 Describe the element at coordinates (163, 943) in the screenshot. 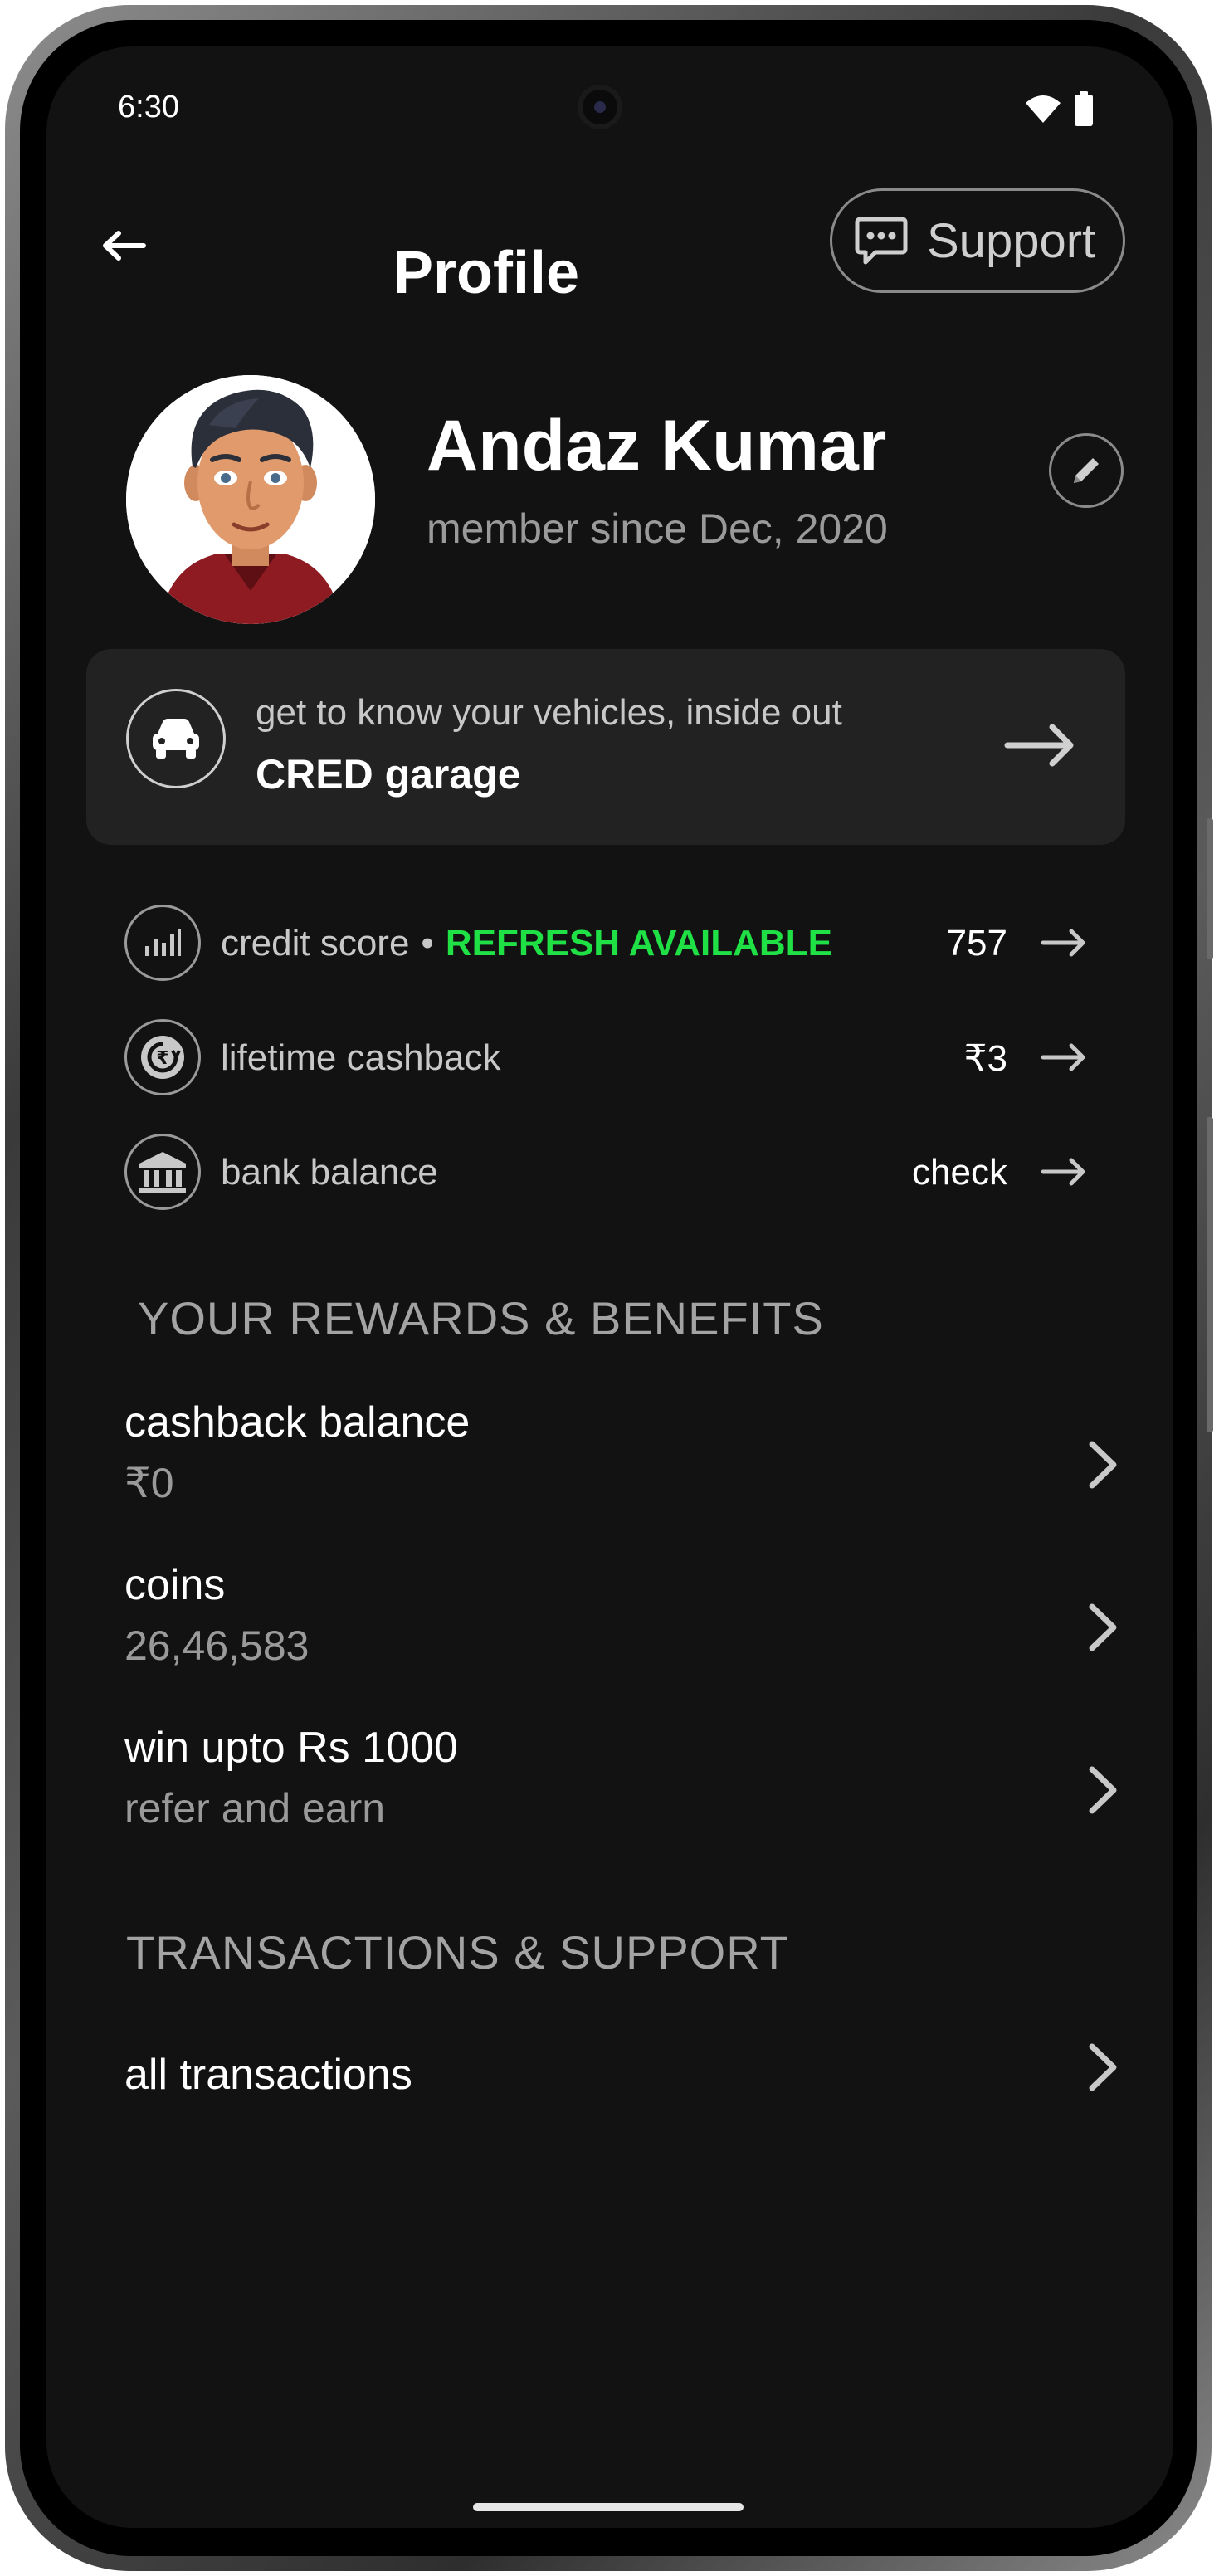

I see `bar-chart-icon` at that location.